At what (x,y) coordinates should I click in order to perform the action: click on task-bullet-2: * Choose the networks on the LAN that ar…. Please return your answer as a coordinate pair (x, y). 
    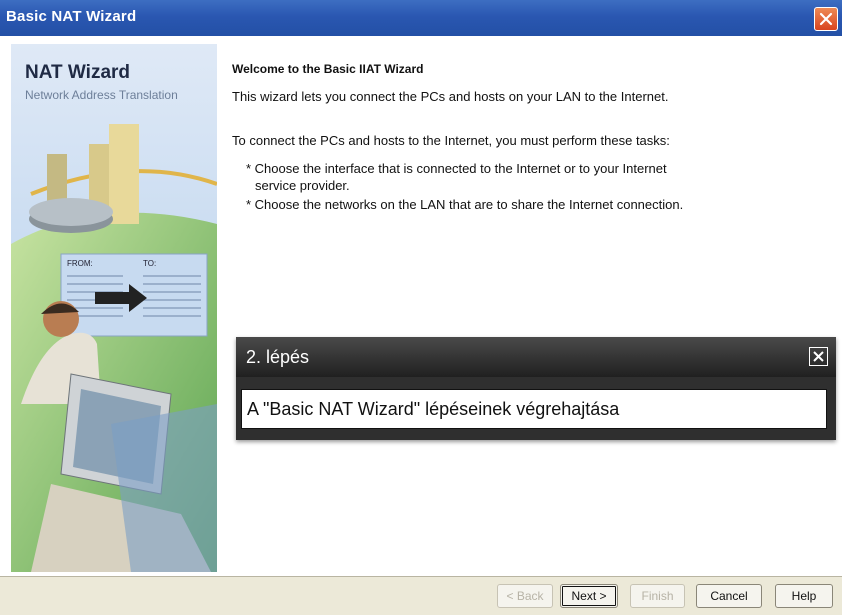
    Looking at the image, I should click on (465, 204).